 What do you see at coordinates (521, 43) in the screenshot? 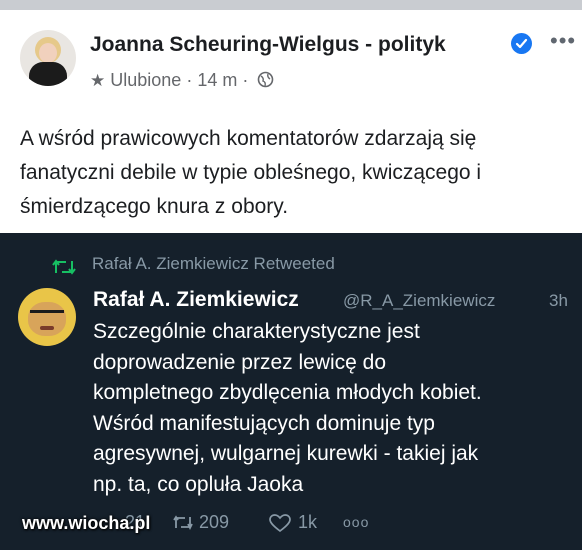
I see `verified-badge-icon` at bounding box center [521, 43].